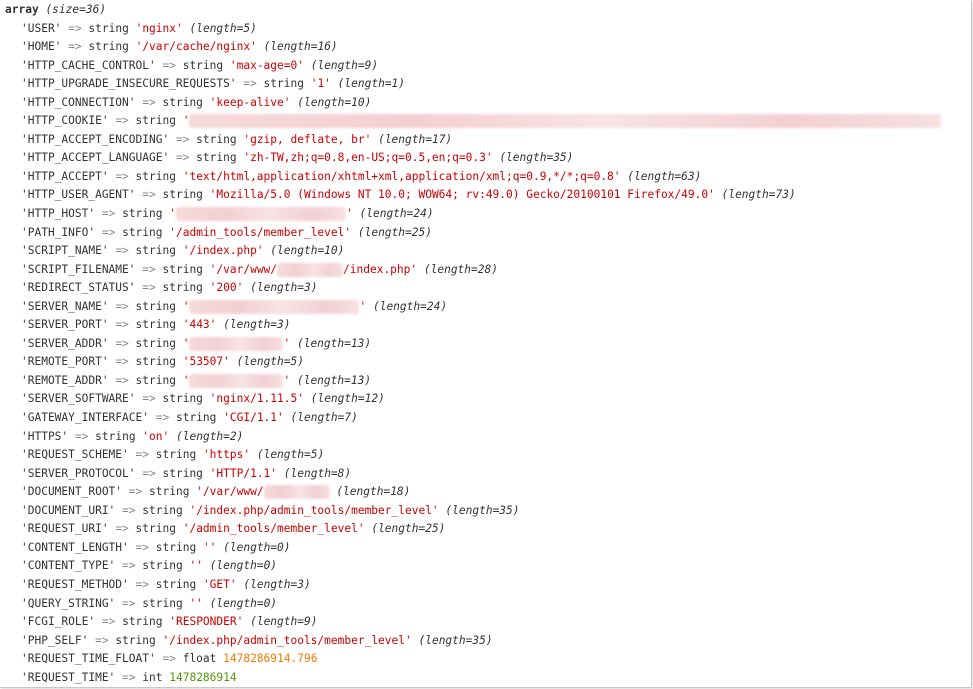 The image size is (973, 689). I want to click on entry-key: 'SERVER_ADDR', so click(65, 343).